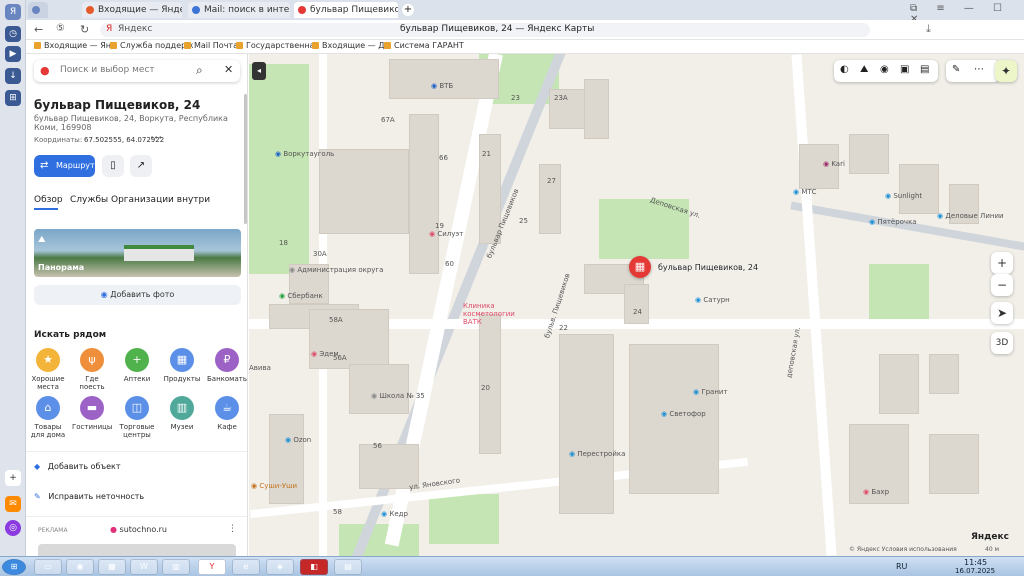 The height and width of the screenshot is (576, 1024). Describe the element at coordinates (246, 567) in the screenshot. I see `taskbar-ie: e` at that location.